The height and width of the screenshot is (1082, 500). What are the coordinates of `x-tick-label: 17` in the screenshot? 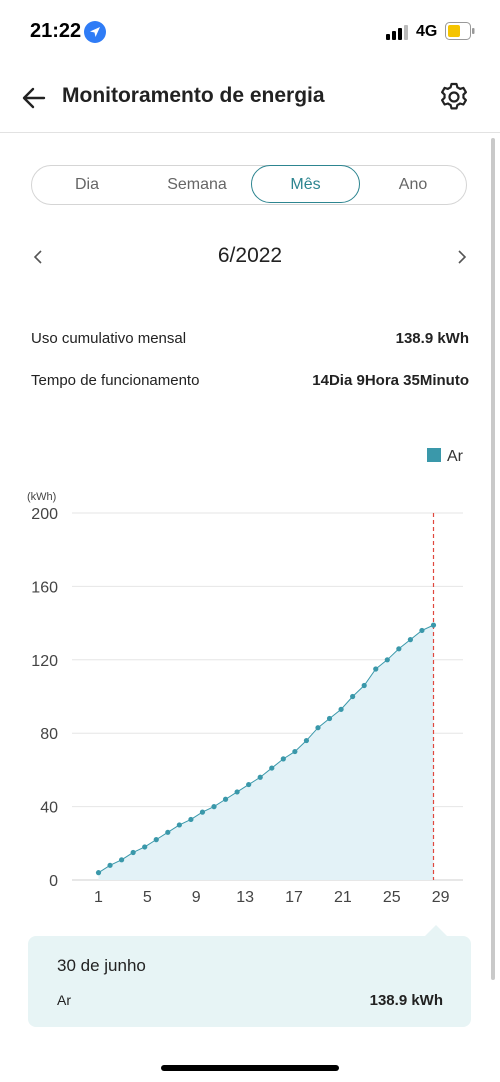 It's located at (294, 897).